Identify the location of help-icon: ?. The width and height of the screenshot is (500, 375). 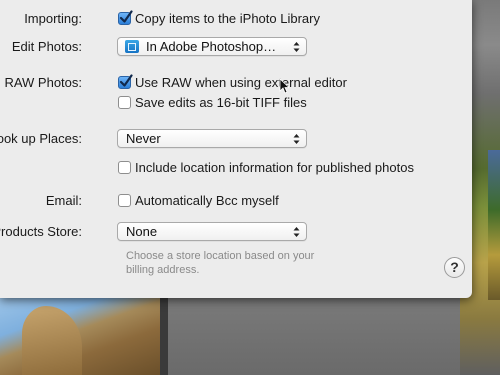
(454, 267).